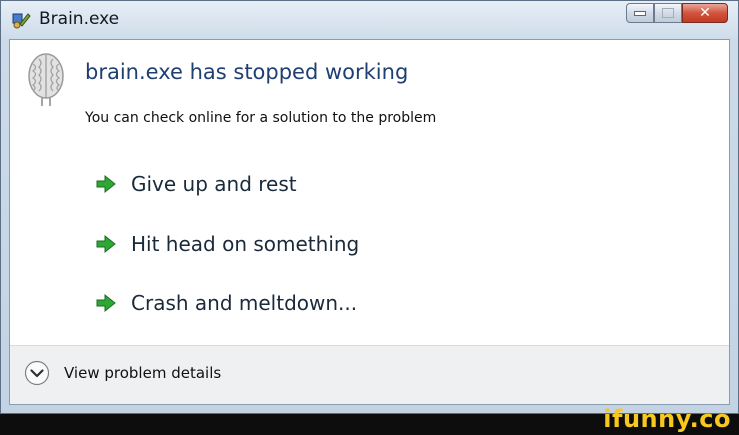 This screenshot has height=435, width=739. Describe the element at coordinates (667, 419) in the screenshot. I see `watermark-logo: ifunny.co` at that location.